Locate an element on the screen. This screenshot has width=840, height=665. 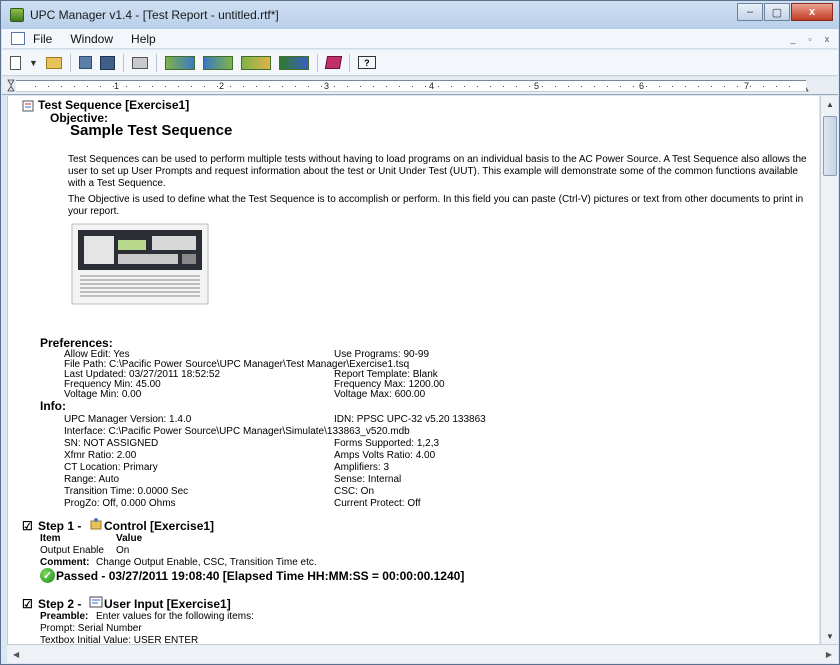
vertical-scrollbar: ▲ ▼ is located at coordinates (829, 370).